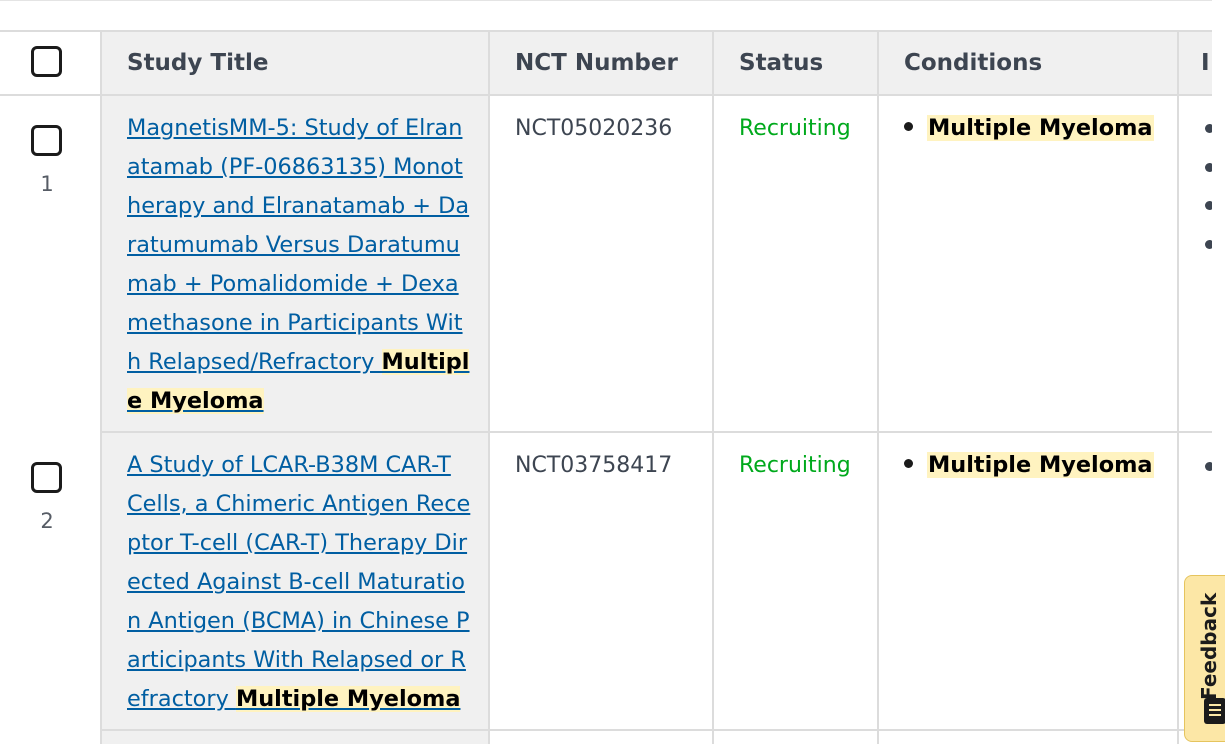 This screenshot has height=744, width=1225. Describe the element at coordinates (1209, 646) in the screenshot. I see `feedback-label: Feedback` at that location.